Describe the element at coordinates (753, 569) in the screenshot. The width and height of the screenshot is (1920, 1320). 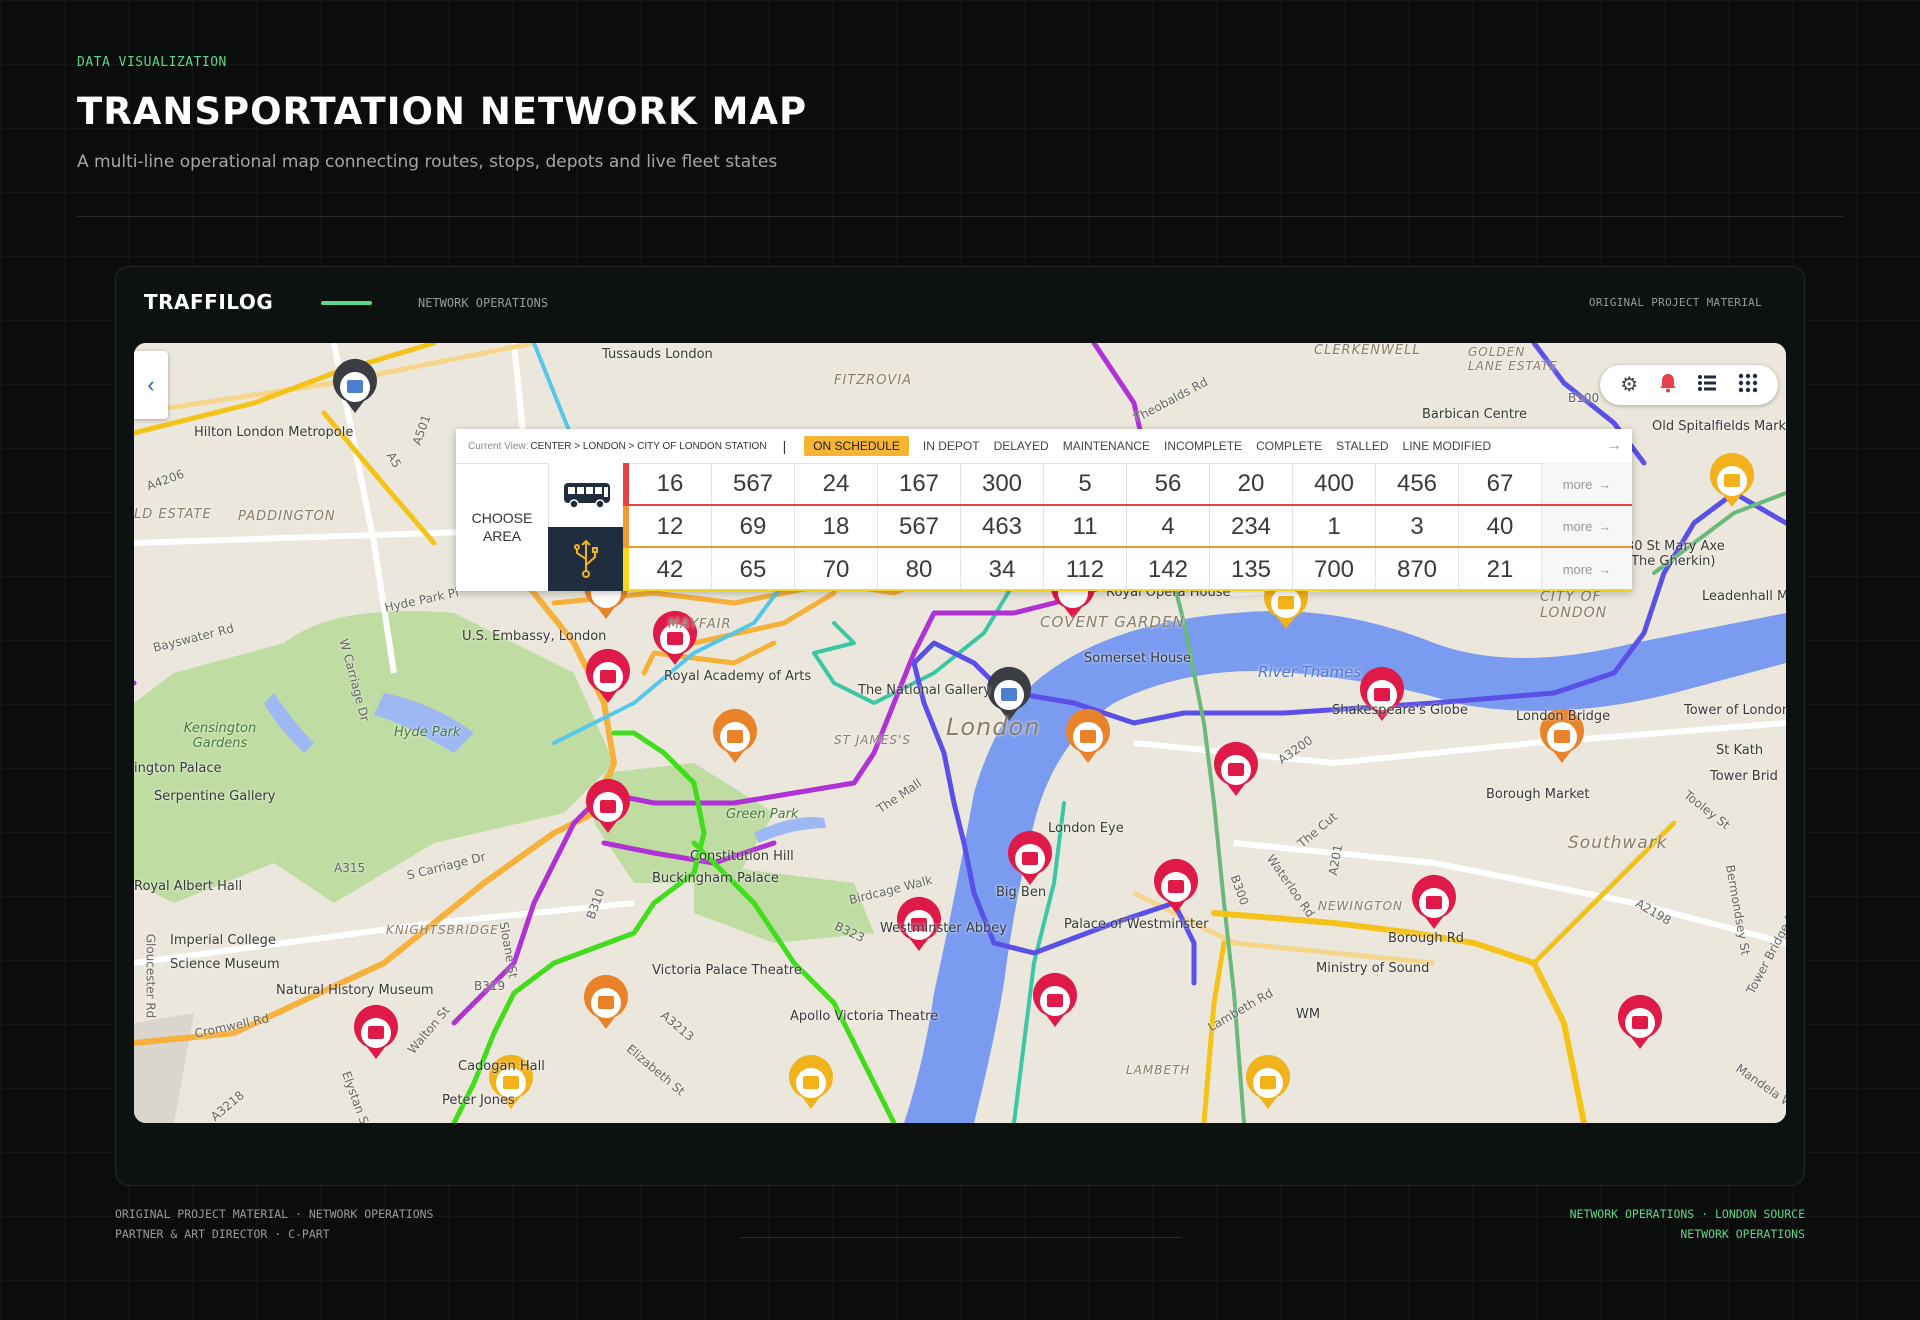
I see `count-cell: 65` at that location.